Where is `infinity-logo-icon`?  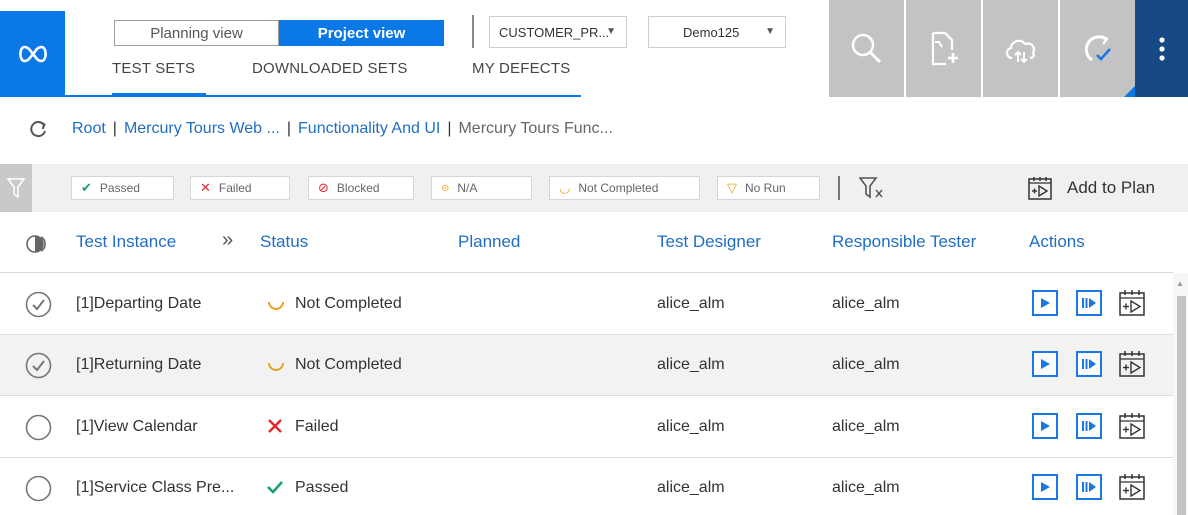 infinity-logo-icon is located at coordinates (32, 54).